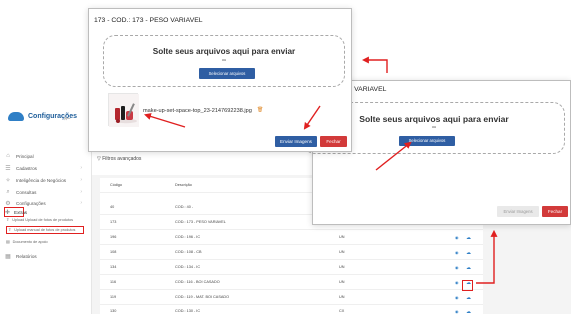 This screenshot has width=571, height=314. Describe the element at coordinates (487, 256) in the screenshot. I see `arrow-from-cloud-icon` at that location.